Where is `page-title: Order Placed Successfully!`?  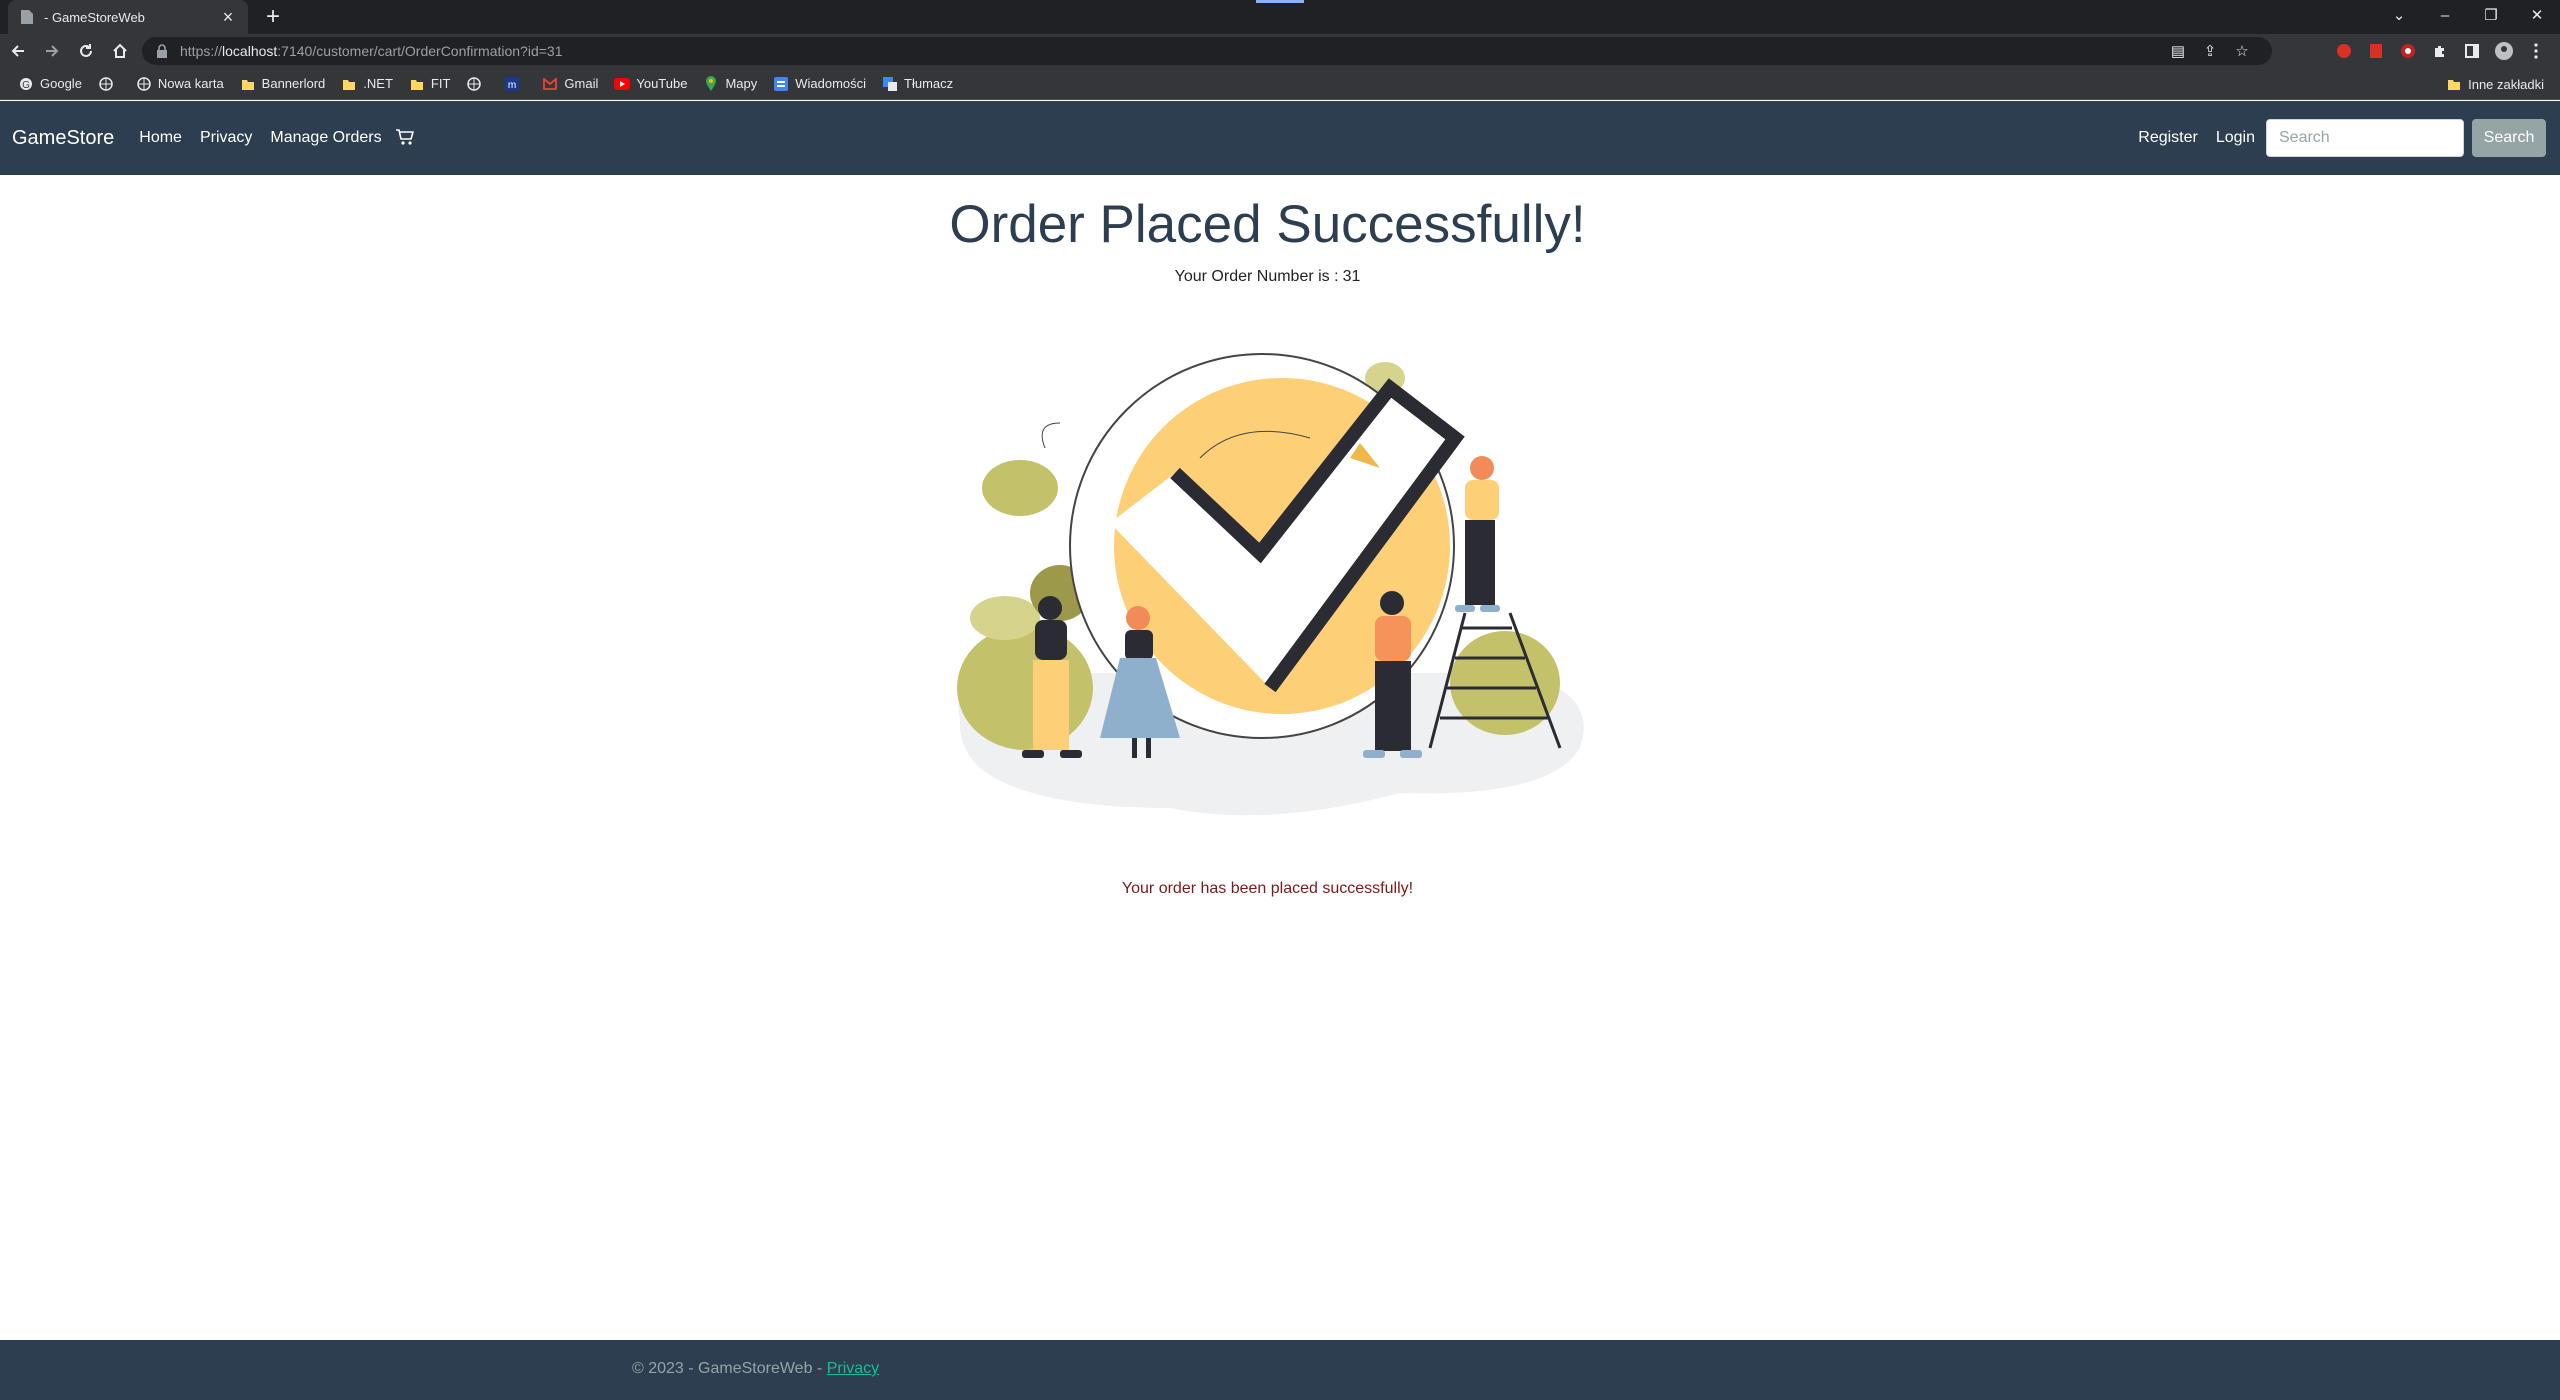
page-title: Order Placed Successfully! is located at coordinates (1267, 224).